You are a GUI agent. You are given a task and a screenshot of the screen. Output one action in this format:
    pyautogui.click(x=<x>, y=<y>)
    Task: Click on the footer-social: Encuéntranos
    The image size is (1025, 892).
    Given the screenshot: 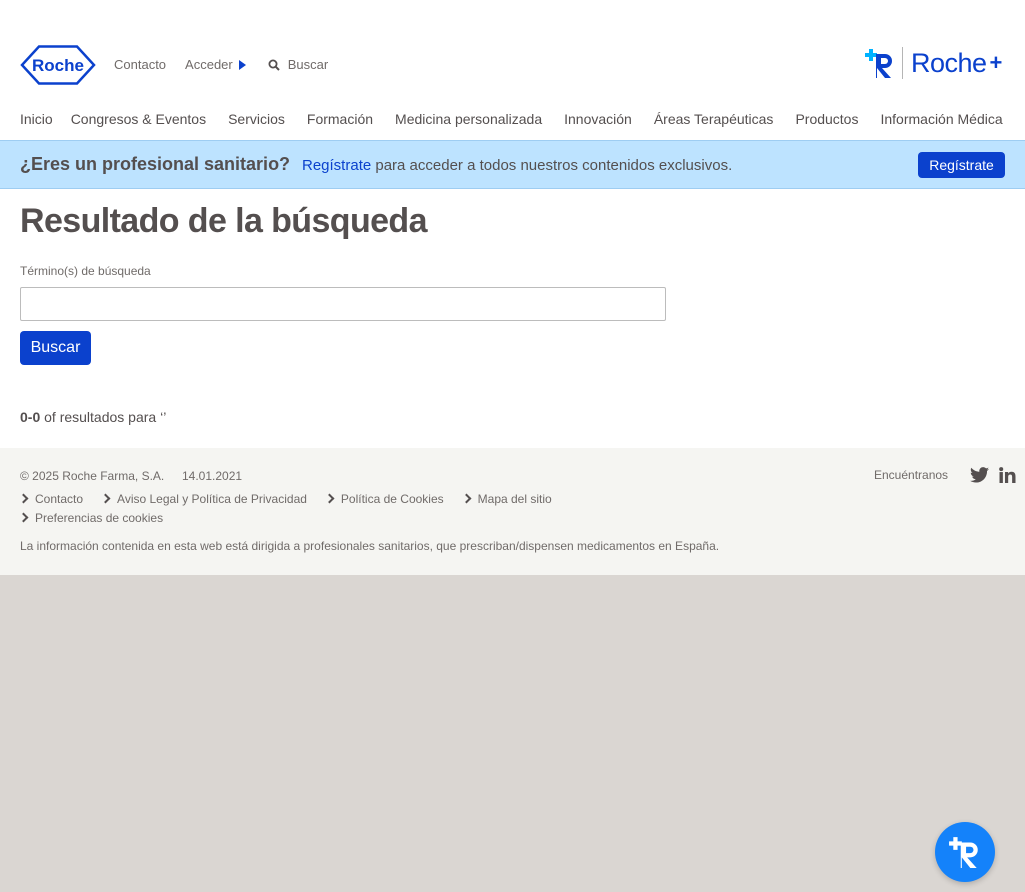 What is the action you would take?
    pyautogui.click(x=945, y=475)
    